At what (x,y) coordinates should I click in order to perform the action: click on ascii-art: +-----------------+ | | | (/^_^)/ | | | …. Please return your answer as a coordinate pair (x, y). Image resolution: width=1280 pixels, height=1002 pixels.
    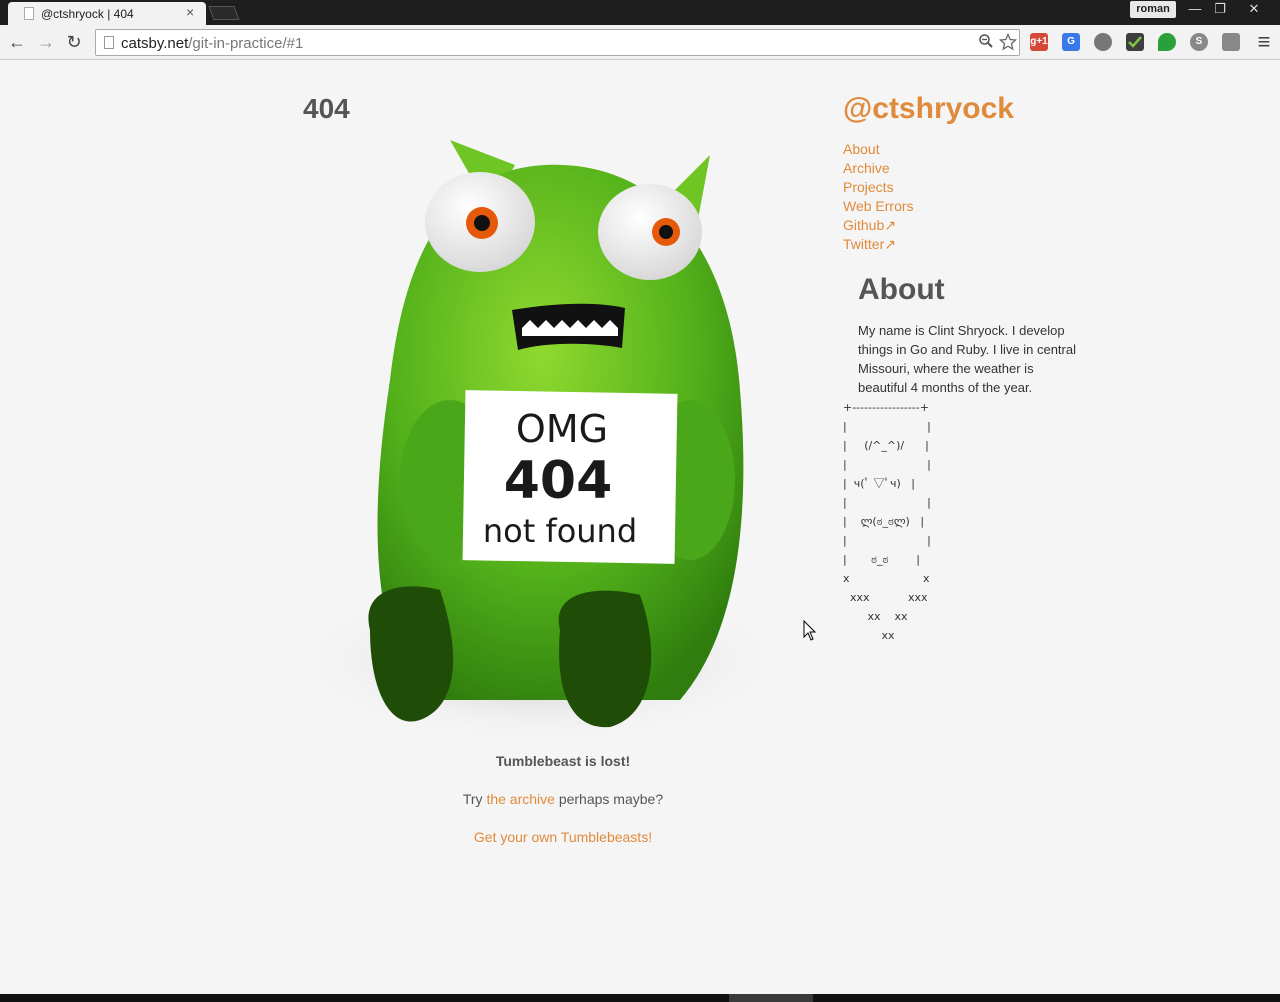
    Looking at the image, I should click on (887, 521).